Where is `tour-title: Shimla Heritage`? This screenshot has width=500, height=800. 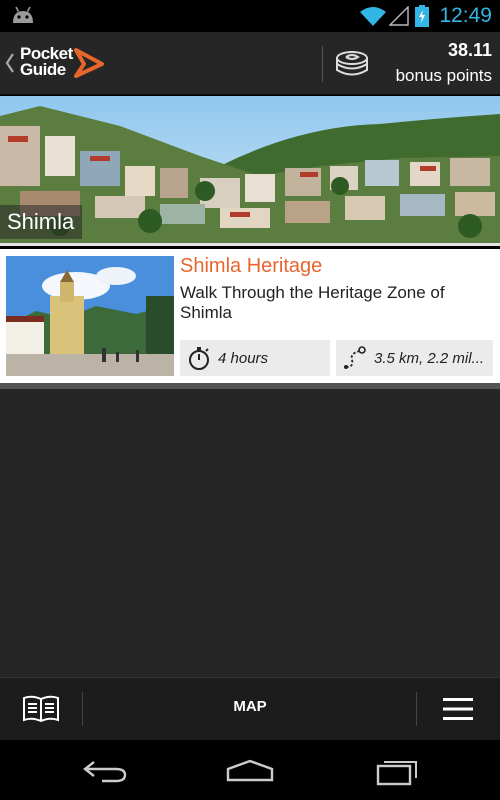
tour-title: Shimla Heritage is located at coordinates (251, 266).